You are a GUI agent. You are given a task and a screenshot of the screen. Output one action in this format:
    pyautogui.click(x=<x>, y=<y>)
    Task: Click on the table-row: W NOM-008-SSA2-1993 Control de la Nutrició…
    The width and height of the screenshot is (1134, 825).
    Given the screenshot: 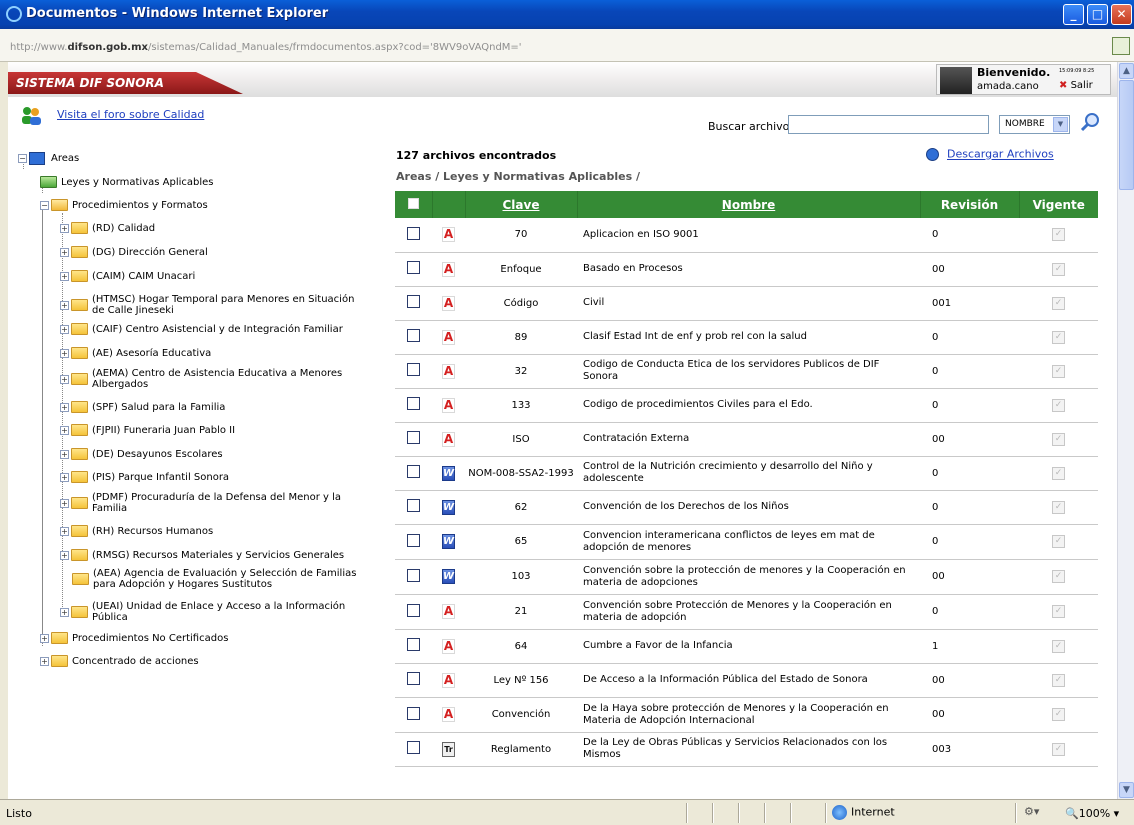 What is the action you would take?
    pyautogui.click(x=746, y=473)
    